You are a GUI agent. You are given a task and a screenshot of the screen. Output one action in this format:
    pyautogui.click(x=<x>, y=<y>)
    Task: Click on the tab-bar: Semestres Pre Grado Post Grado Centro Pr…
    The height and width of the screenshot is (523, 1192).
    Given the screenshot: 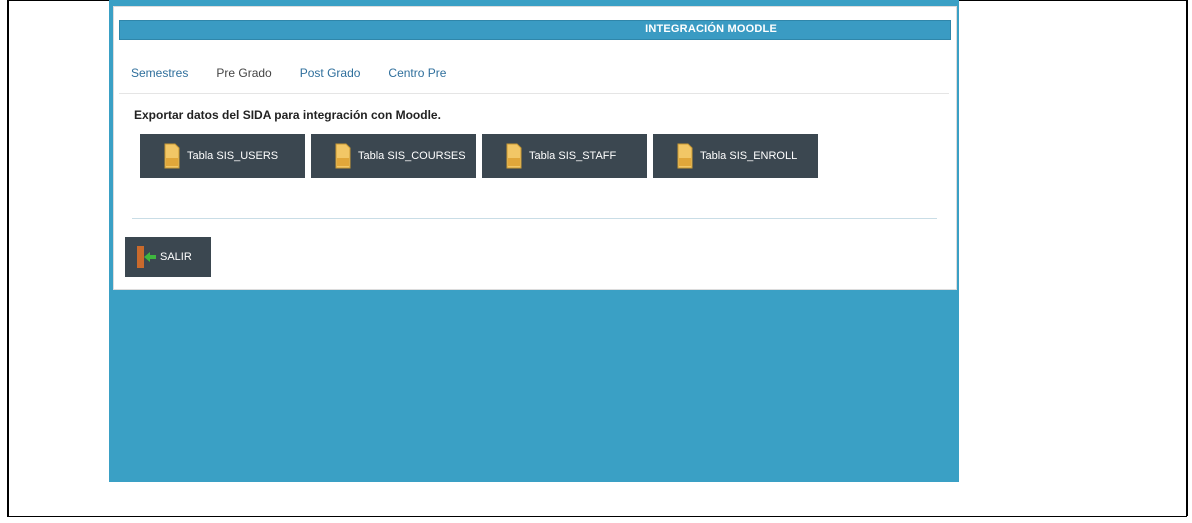 What is the action you would take?
    pyautogui.click(x=290, y=74)
    